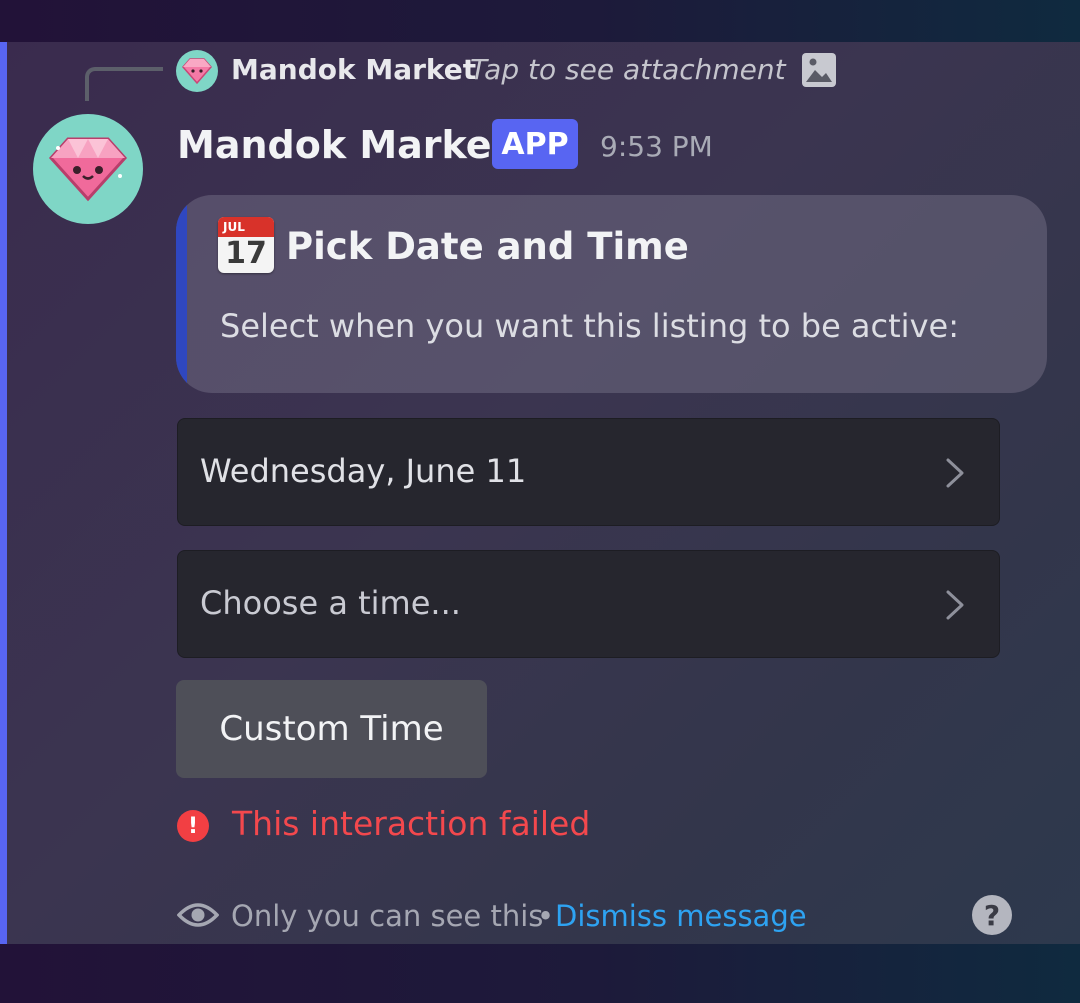 The width and height of the screenshot is (1080, 1003). I want to click on message-timestamp: 9:53 PM, so click(656, 146).